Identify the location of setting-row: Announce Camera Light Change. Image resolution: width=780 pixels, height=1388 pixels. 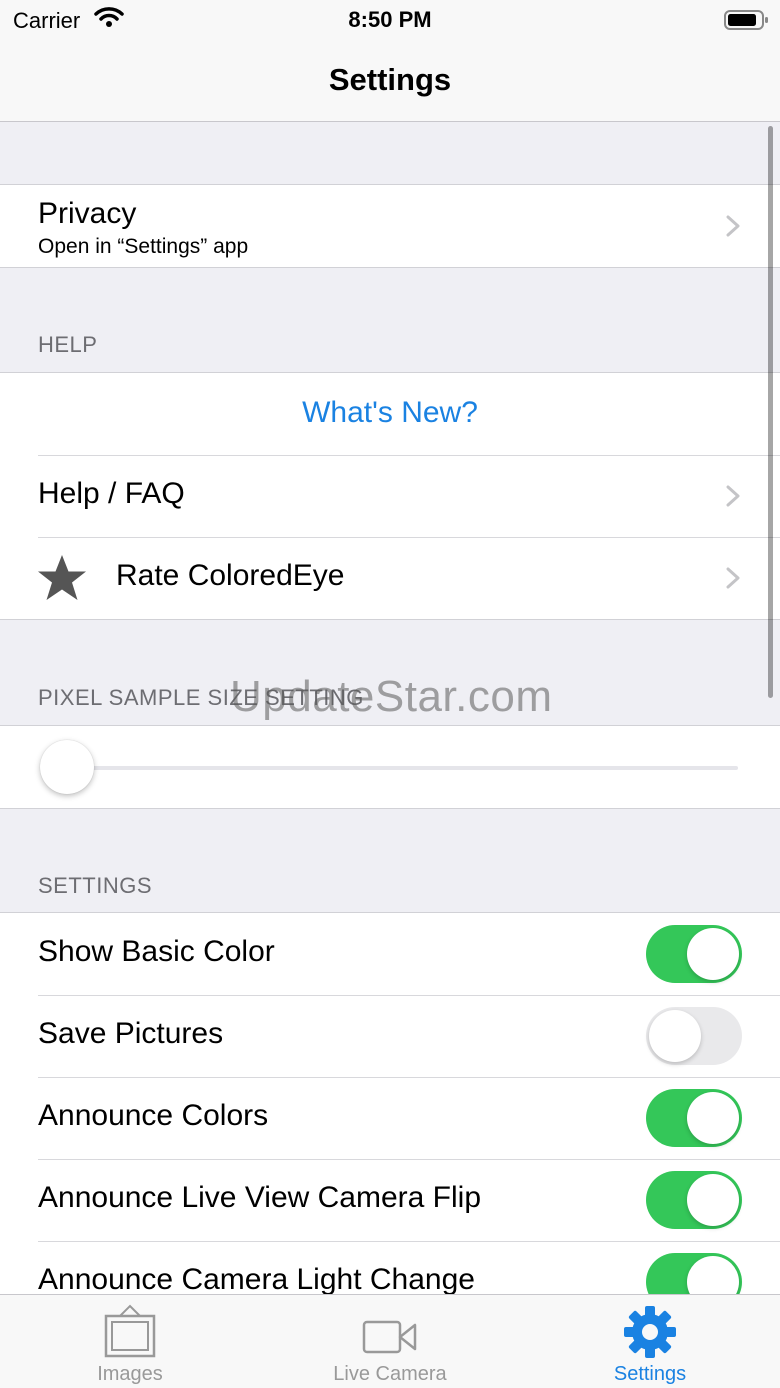
(390, 1267).